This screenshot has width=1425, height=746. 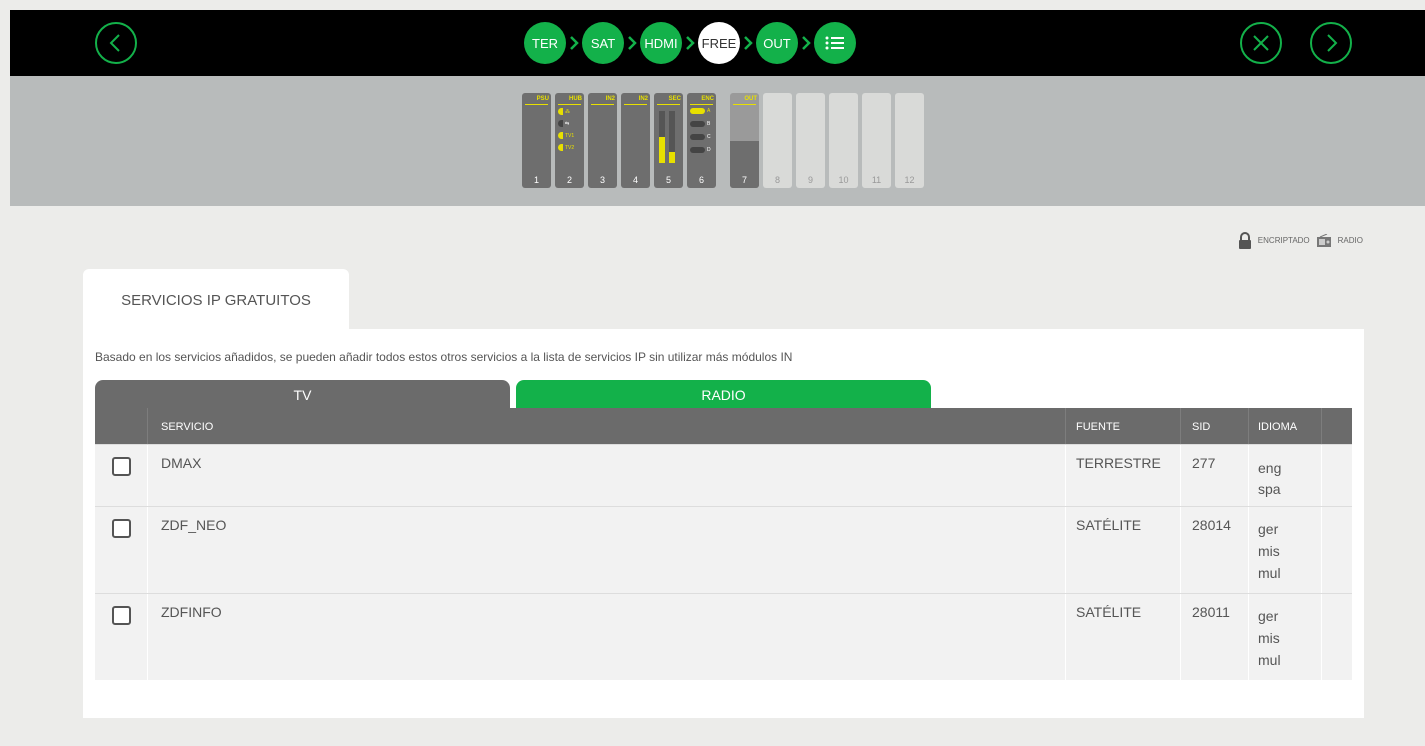 What do you see at coordinates (1277, 427) in the screenshot?
I see `column-header-language: IDIOMA` at bounding box center [1277, 427].